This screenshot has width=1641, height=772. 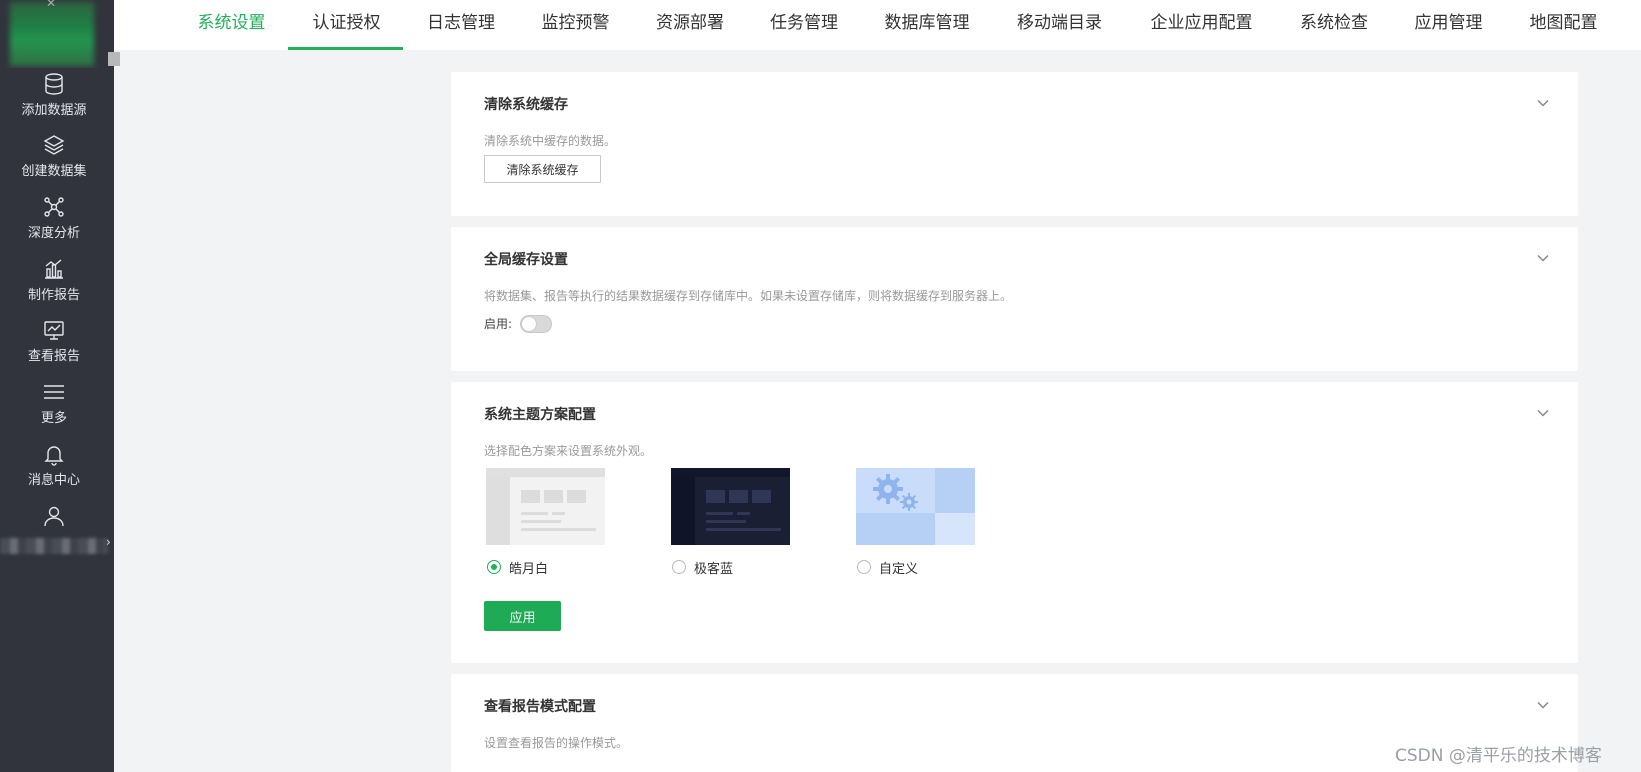 What do you see at coordinates (550, 141) in the screenshot?
I see `card-description: 清除系统中缓存的数据。` at bounding box center [550, 141].